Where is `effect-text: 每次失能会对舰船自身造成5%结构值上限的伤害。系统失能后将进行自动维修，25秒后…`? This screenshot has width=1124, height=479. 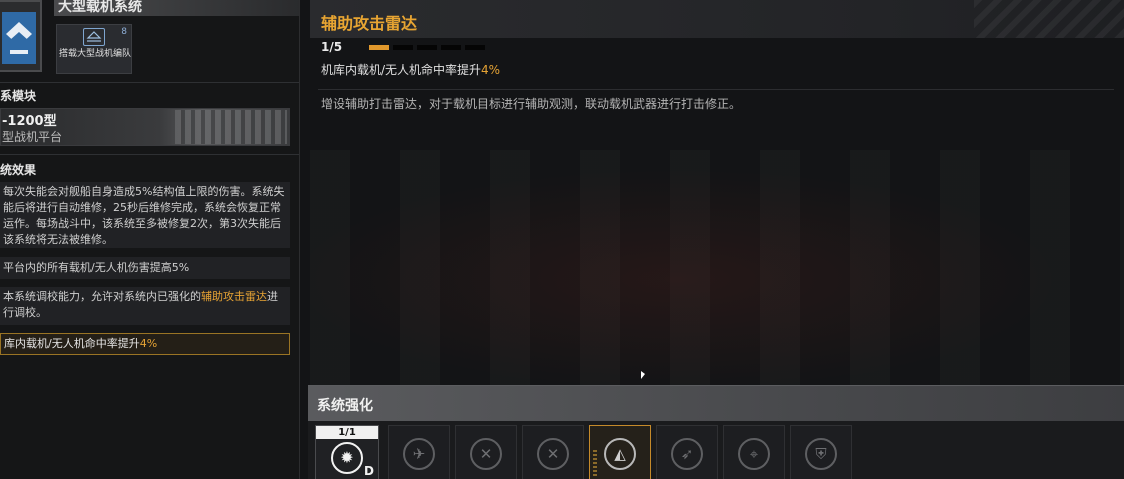 effect-text: 每次失能会对舰船自身造成5%结构值上限的伤害。系统失能后将进行自动维修，25秒后… is located at coordinates (144, 215).